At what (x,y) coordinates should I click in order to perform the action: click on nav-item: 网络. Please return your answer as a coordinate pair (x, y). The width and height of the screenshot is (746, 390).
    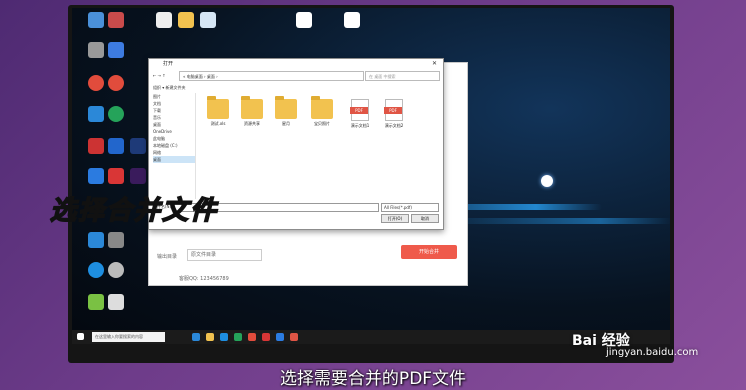
    Looking at the image, I should click on (174, 152).